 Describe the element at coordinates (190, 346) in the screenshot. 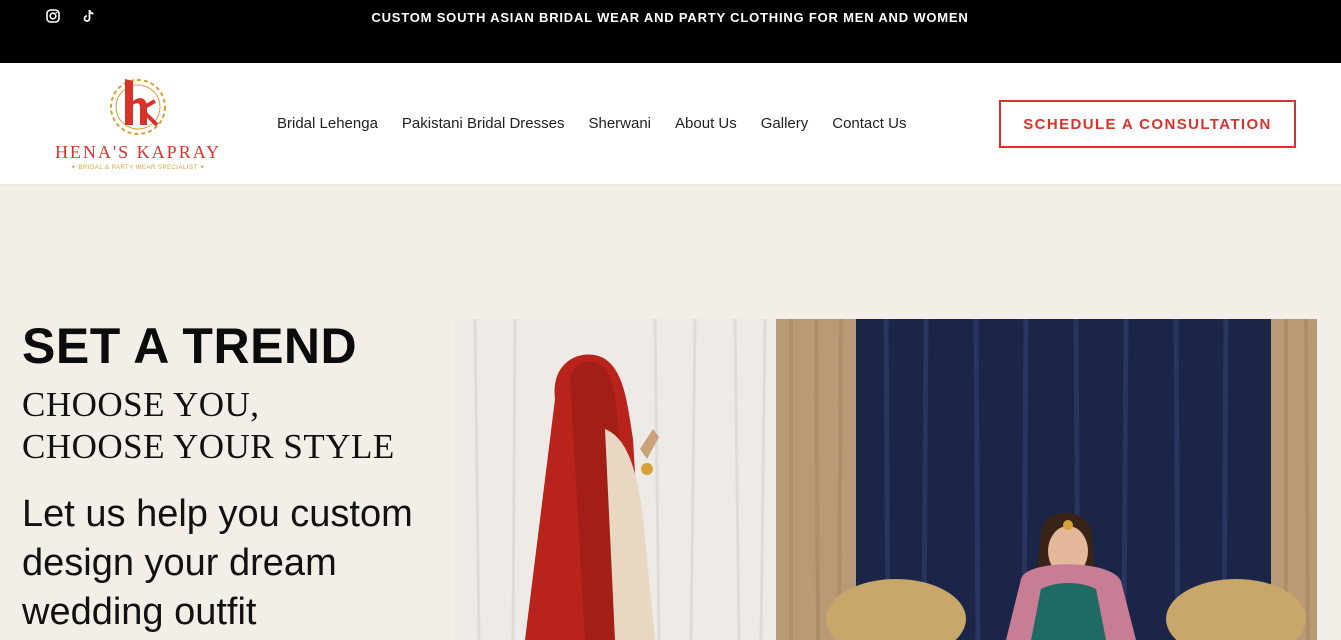

I see `hero-title: SET A TREND` at that location.